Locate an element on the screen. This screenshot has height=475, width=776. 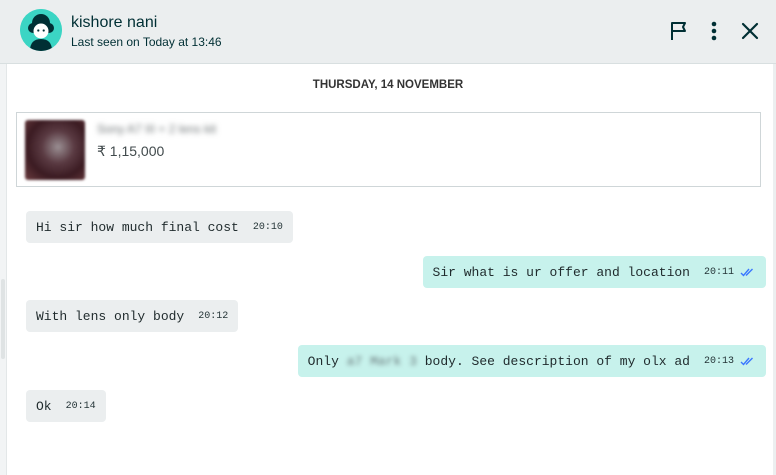
message-outgoing: Sir what is ur offer and location 20:11 is located at coordinates (594, 272).